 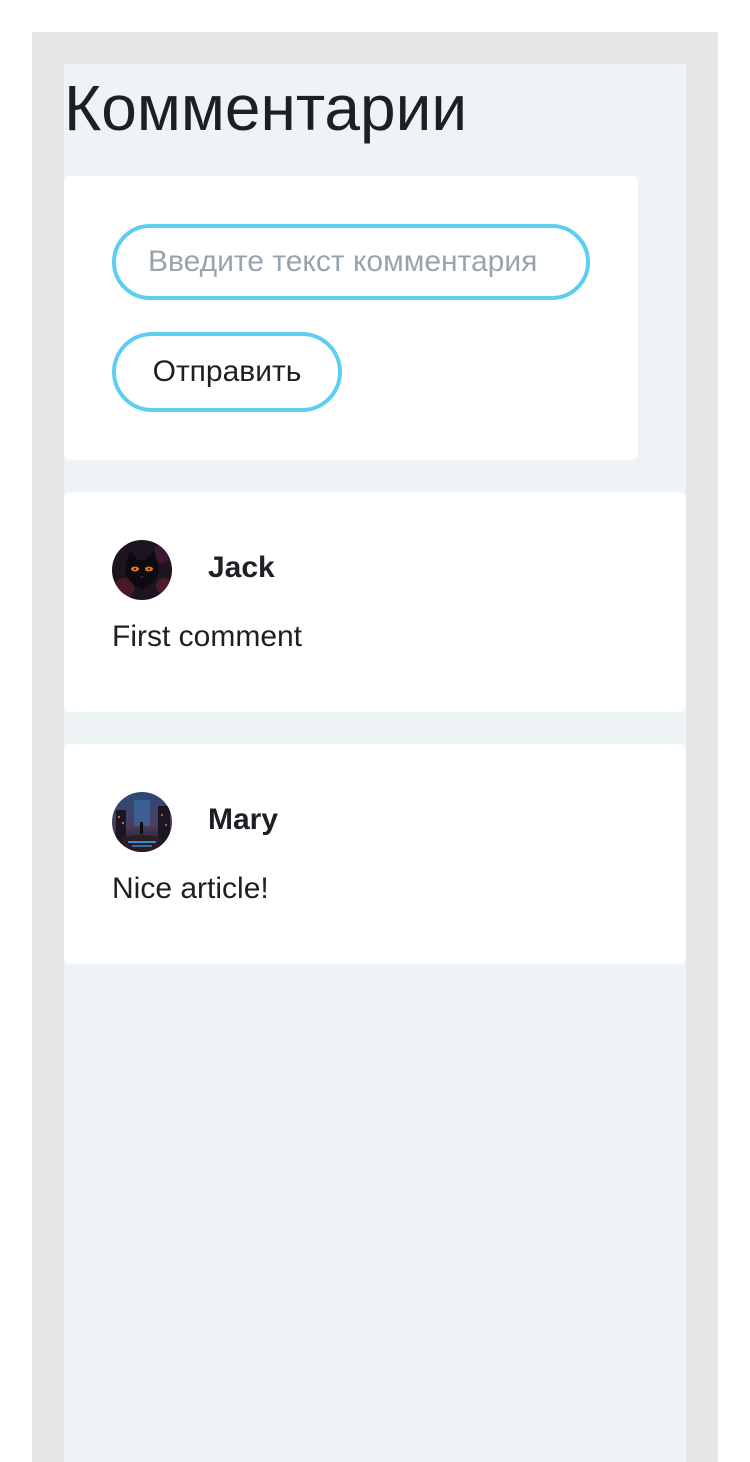 I want to click on comment-text: Nice article!, so click(x=190, y=888).